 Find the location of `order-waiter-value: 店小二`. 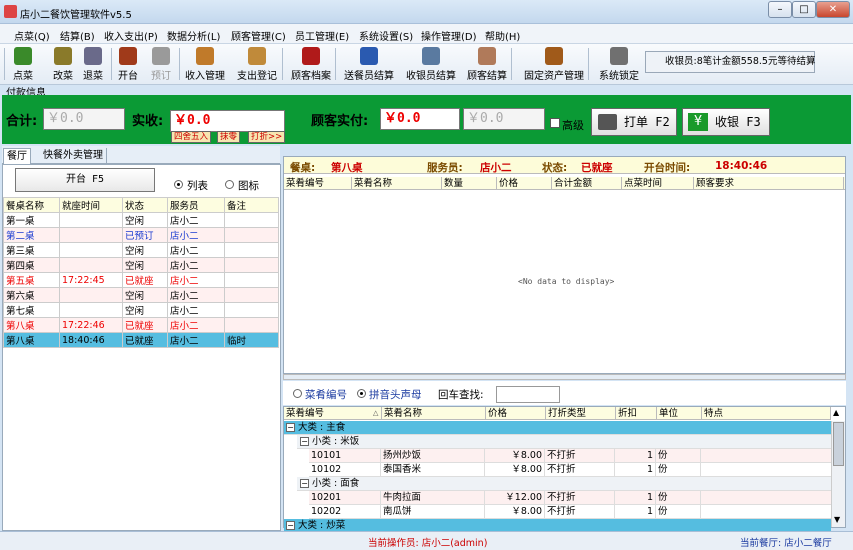

order-waiter-value: 店小二 is located at coordinates (496, 168).